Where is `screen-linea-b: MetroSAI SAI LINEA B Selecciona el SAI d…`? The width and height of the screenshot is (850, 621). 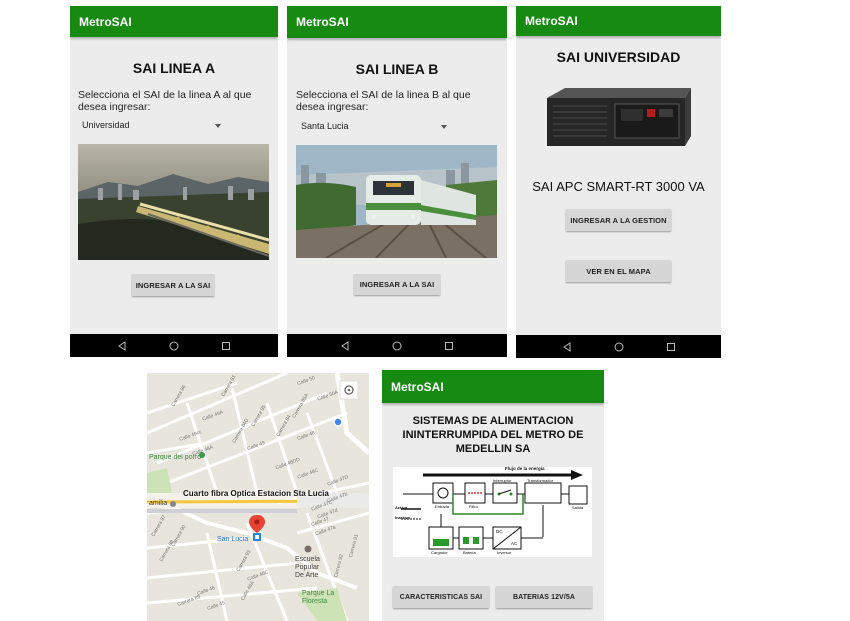
screen-linea-b: MetroSAI SAI LINEA B Selecciona el SAI d… is located at coordinates (397, 181).